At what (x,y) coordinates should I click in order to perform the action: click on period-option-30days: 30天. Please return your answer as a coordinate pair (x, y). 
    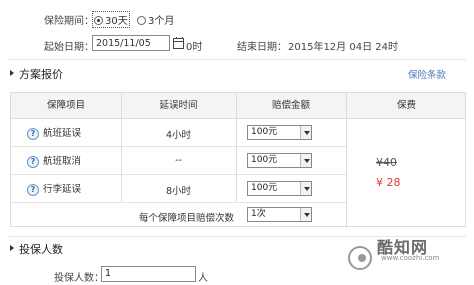
    Looking at the image, I should click on (111, 19).